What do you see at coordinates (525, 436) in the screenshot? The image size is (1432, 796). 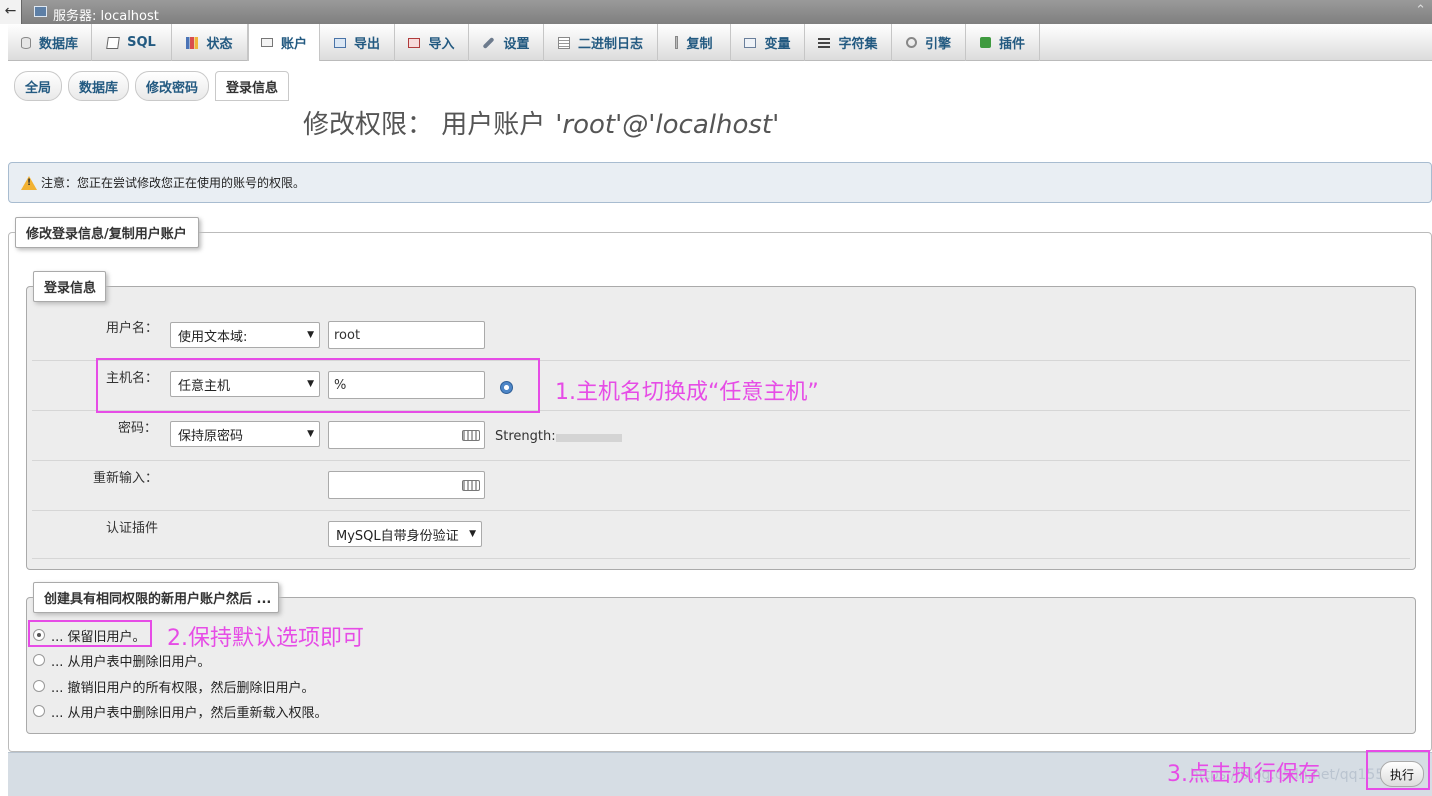 I see `password-strength-label: Strength:` at bounding box center [525, 436].